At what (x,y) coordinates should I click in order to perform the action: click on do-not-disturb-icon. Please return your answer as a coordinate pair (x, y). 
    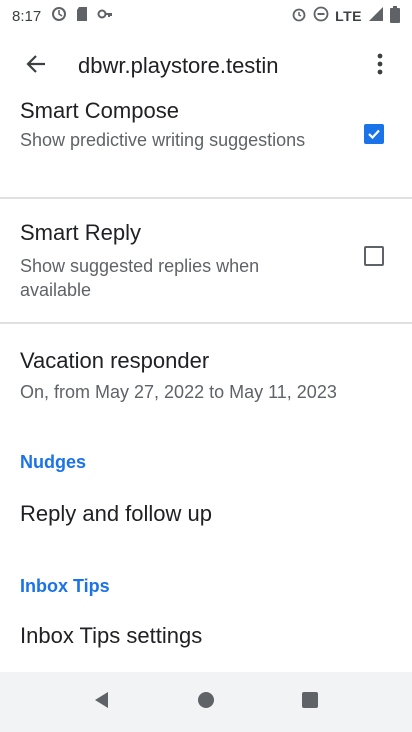
    Looking at the image, I should click on (321, 16).